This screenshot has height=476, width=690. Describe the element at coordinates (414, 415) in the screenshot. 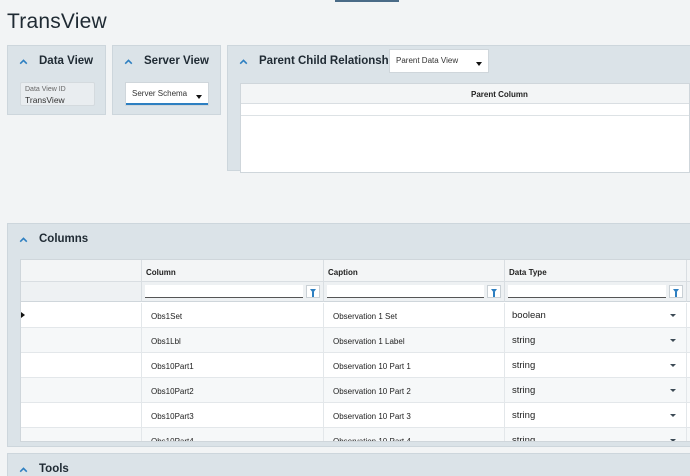

I see `caption-cell: Observation 10 Part 3` at that location.